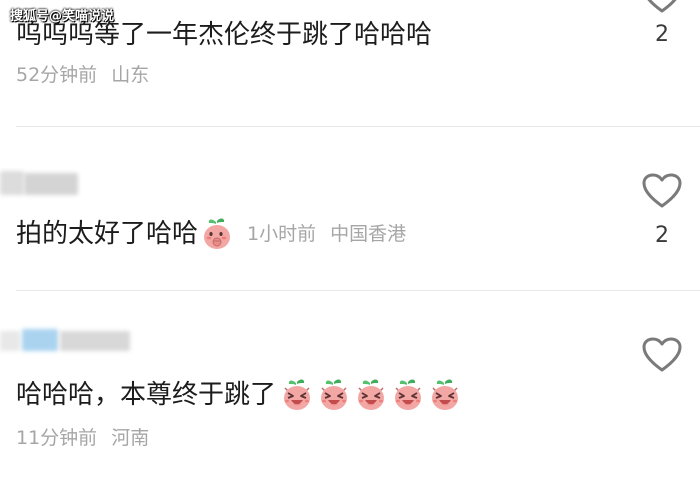  Describe the element at coordinates (217, 233) in the screenshot. I see `peach-thinking-emoji` at that location.